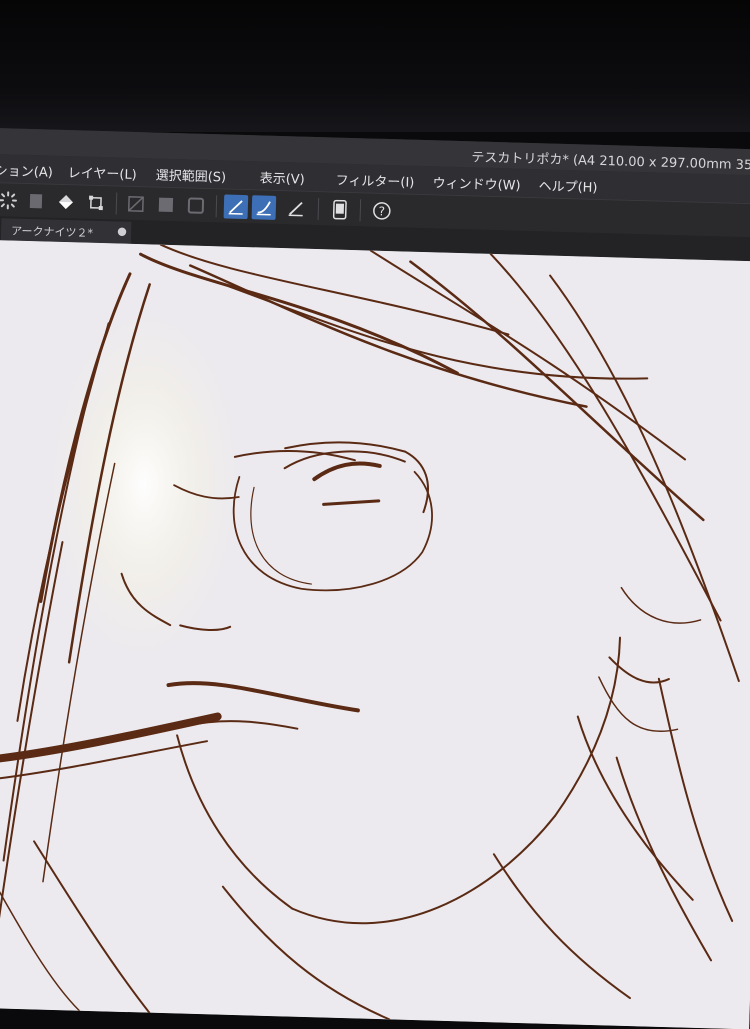 Image resolution: width=750 pixels, height=1029 pixels. I want to click on monitor-bezel, so click(375, 66).